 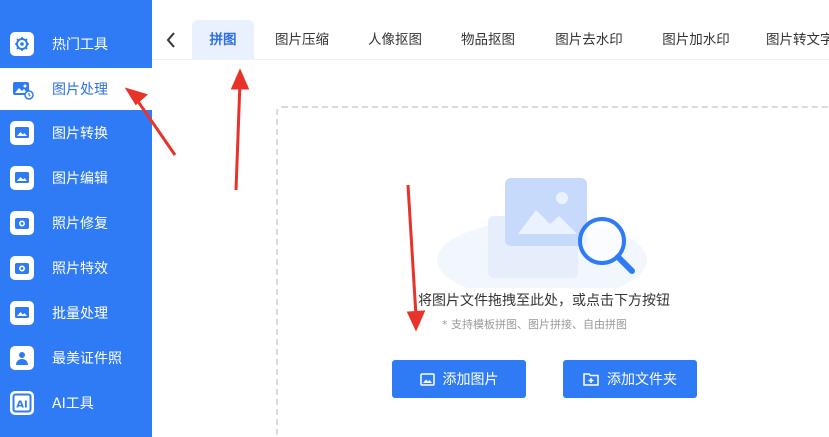 I want to click on sidebar-item-label: AI工具, so click(x=73, y=404).